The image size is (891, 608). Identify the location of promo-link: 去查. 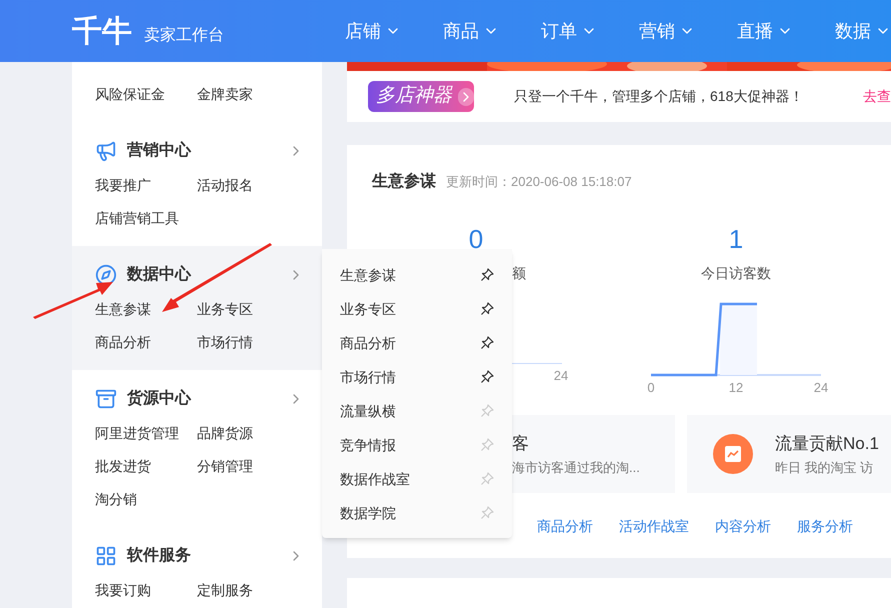
(877, 96).